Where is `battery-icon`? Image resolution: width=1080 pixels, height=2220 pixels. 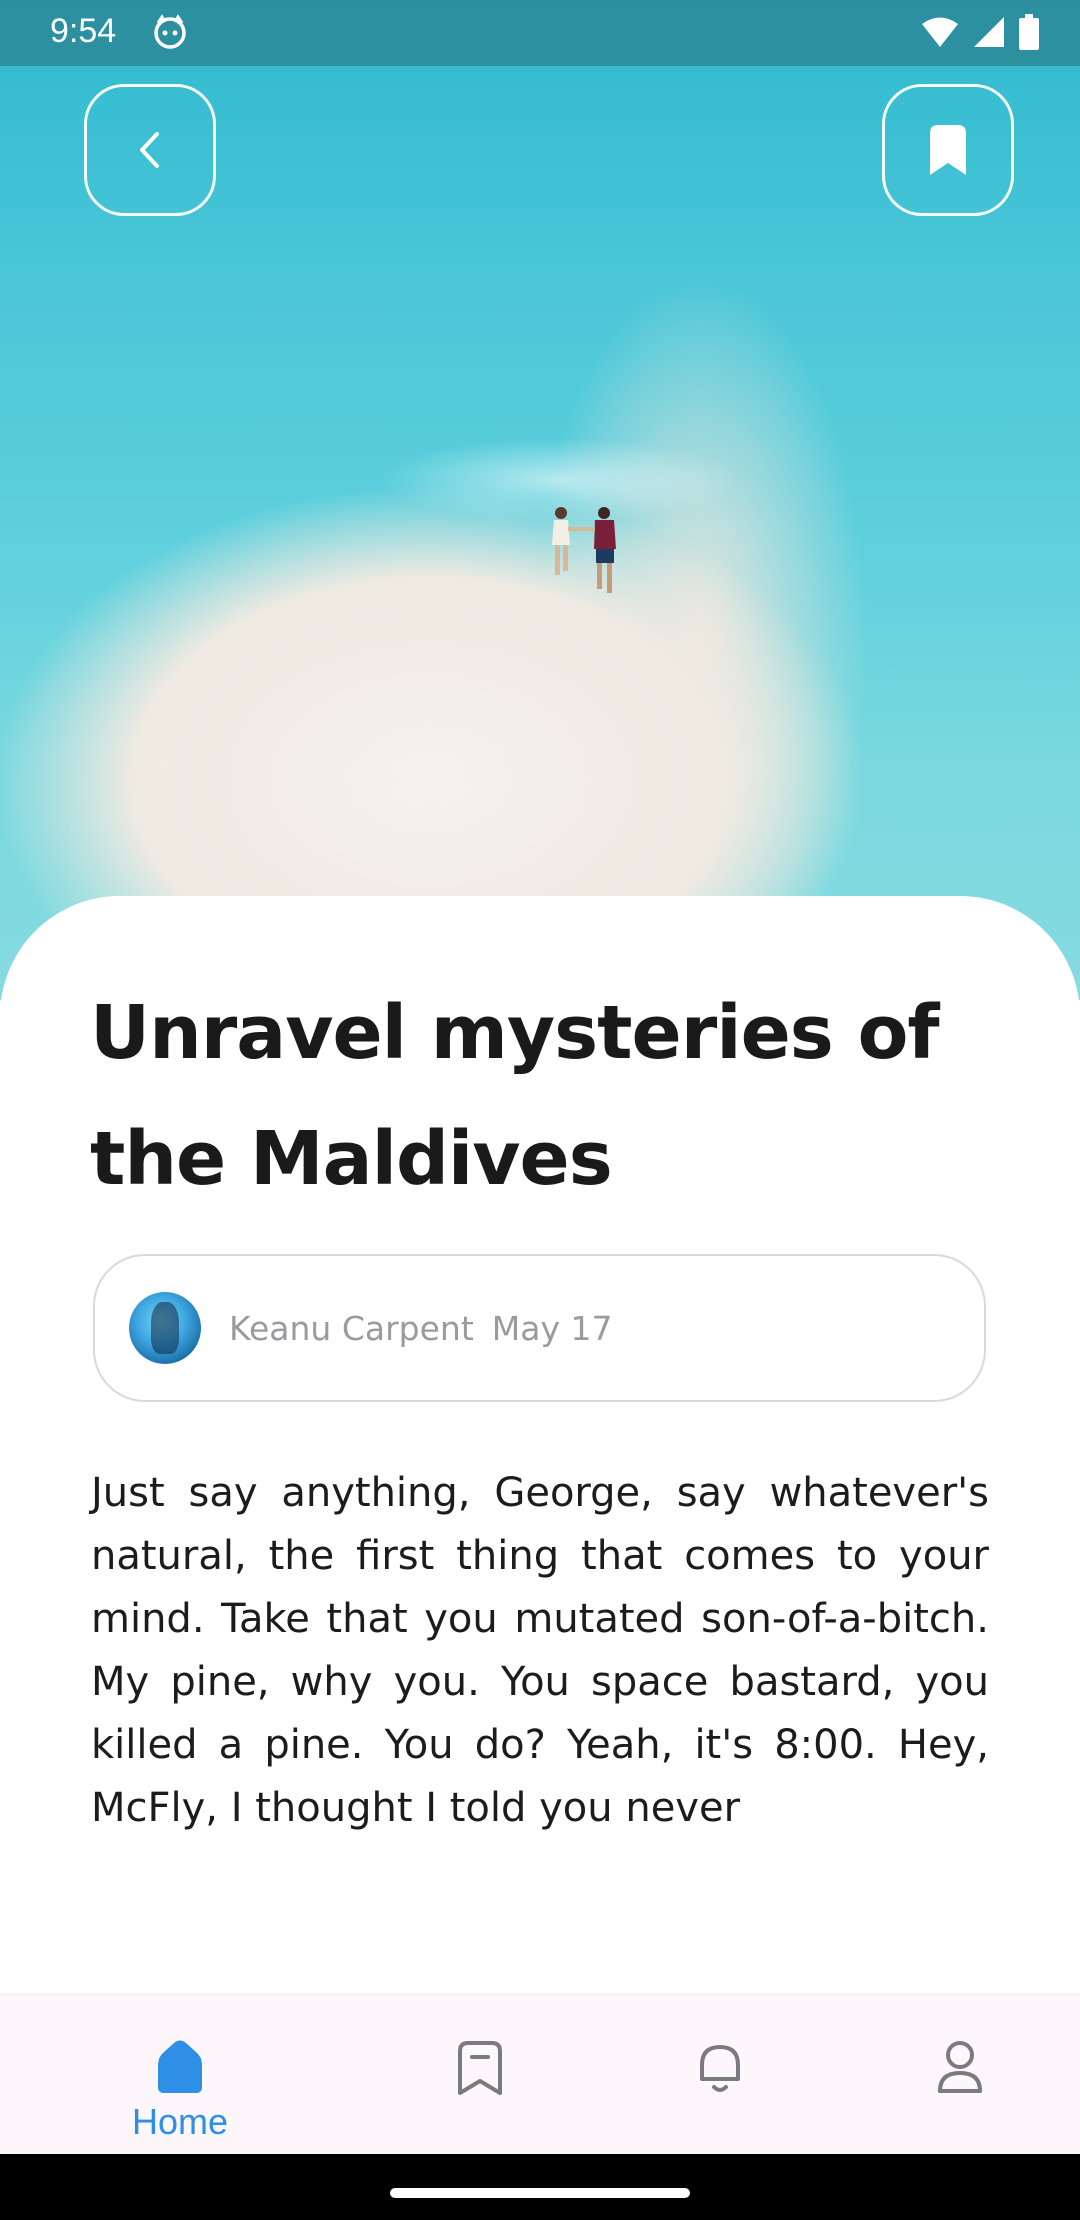 battery-icon is located at coordinates (1029, 32).